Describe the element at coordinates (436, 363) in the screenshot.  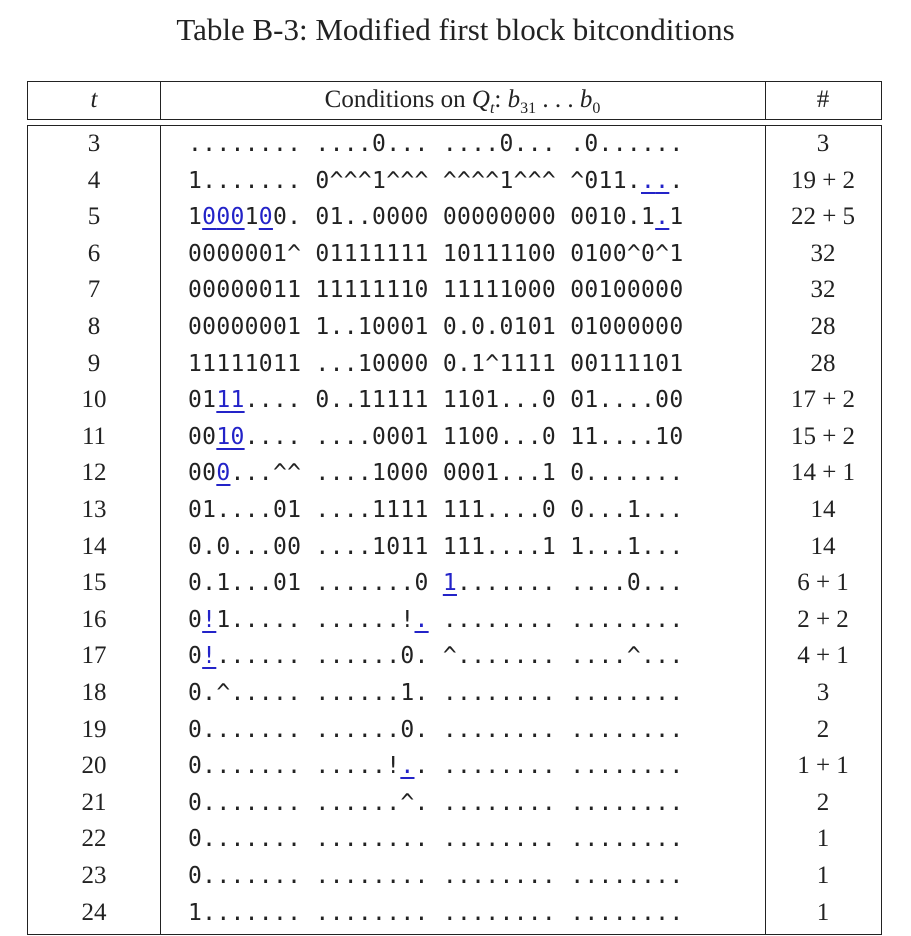
I see `cell-conditions: 11111011 ...10000 0.1^1111 00111101` at that location.